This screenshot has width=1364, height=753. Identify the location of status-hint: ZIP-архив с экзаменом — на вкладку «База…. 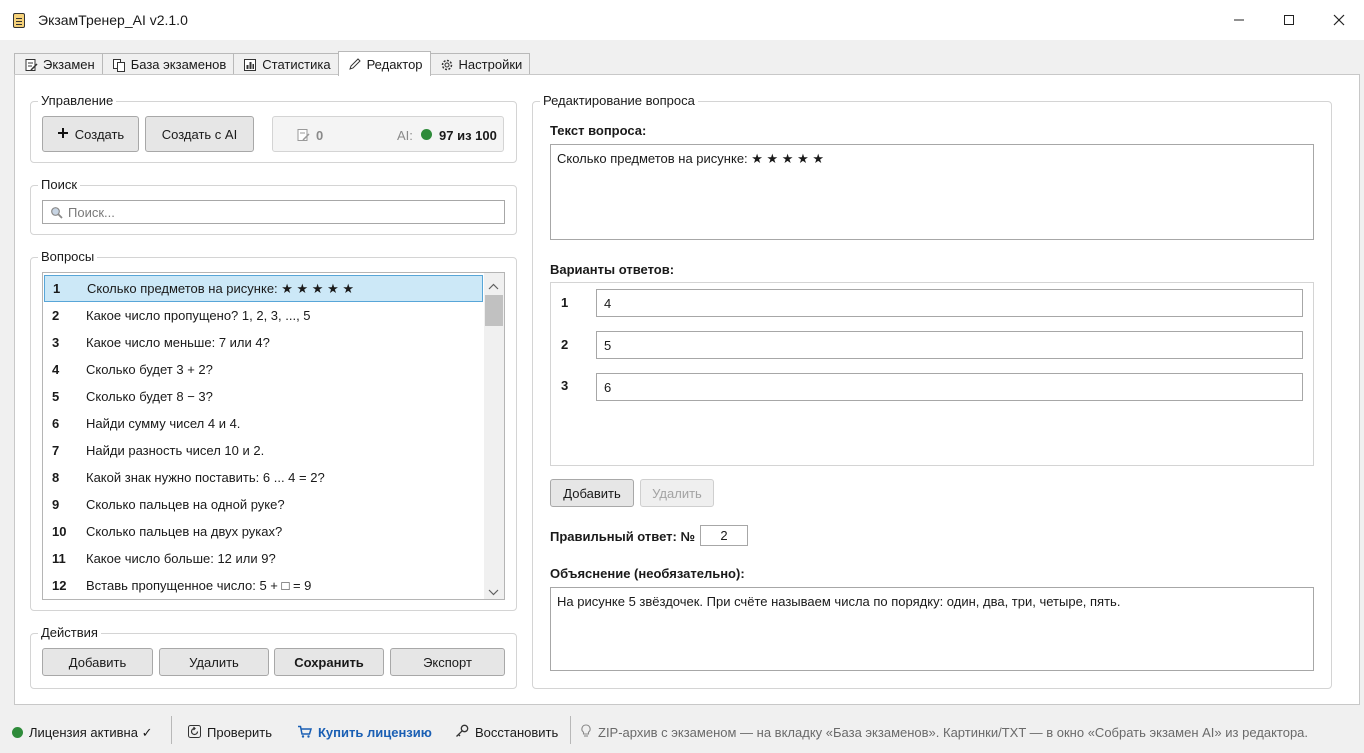
(944, 732).